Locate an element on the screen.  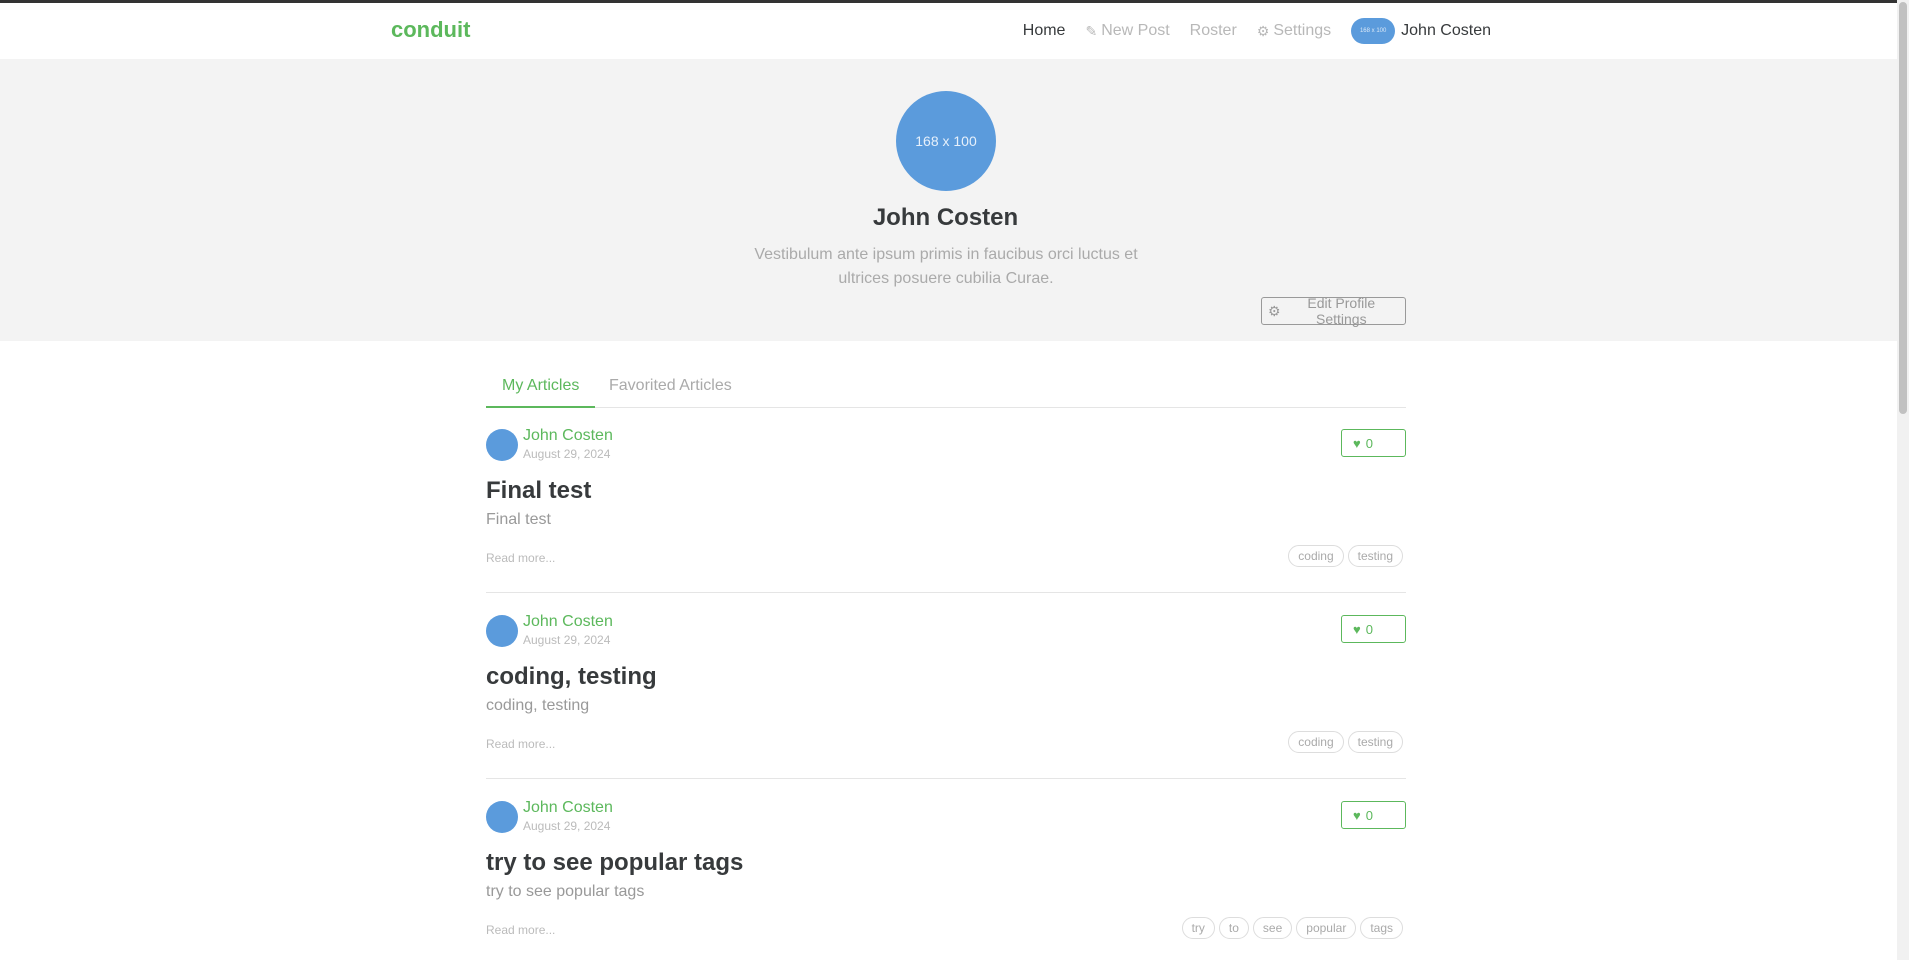
tag-pill: try is located at coordinates (1198, 928).